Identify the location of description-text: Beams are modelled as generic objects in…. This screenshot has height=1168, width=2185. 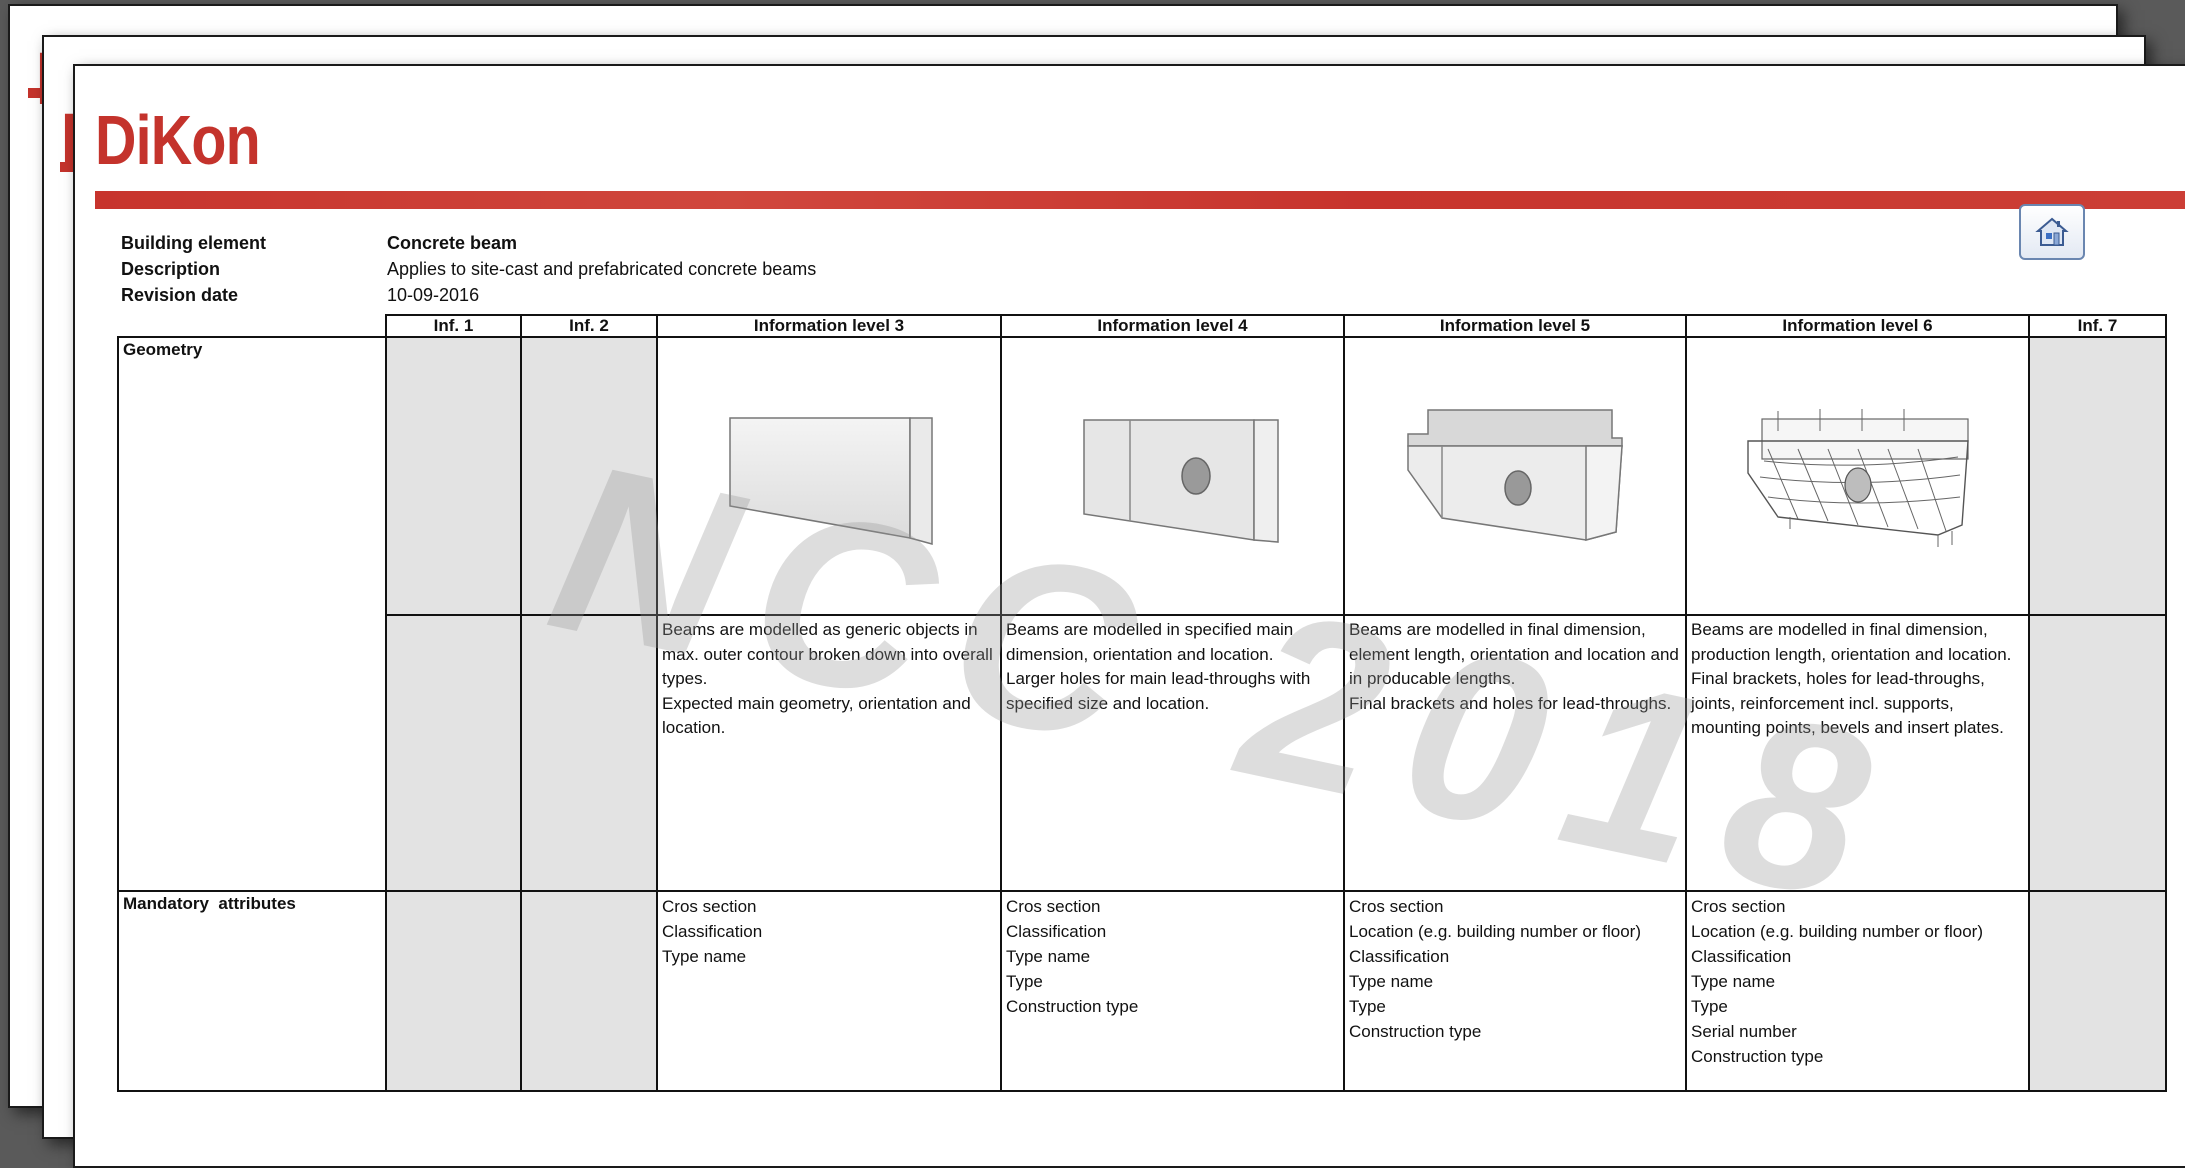
(827, 678).